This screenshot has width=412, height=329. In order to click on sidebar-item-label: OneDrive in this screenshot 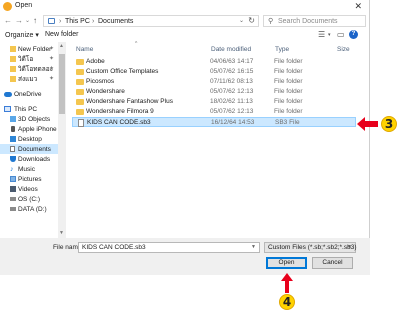, I will do `click(28, 94)`.